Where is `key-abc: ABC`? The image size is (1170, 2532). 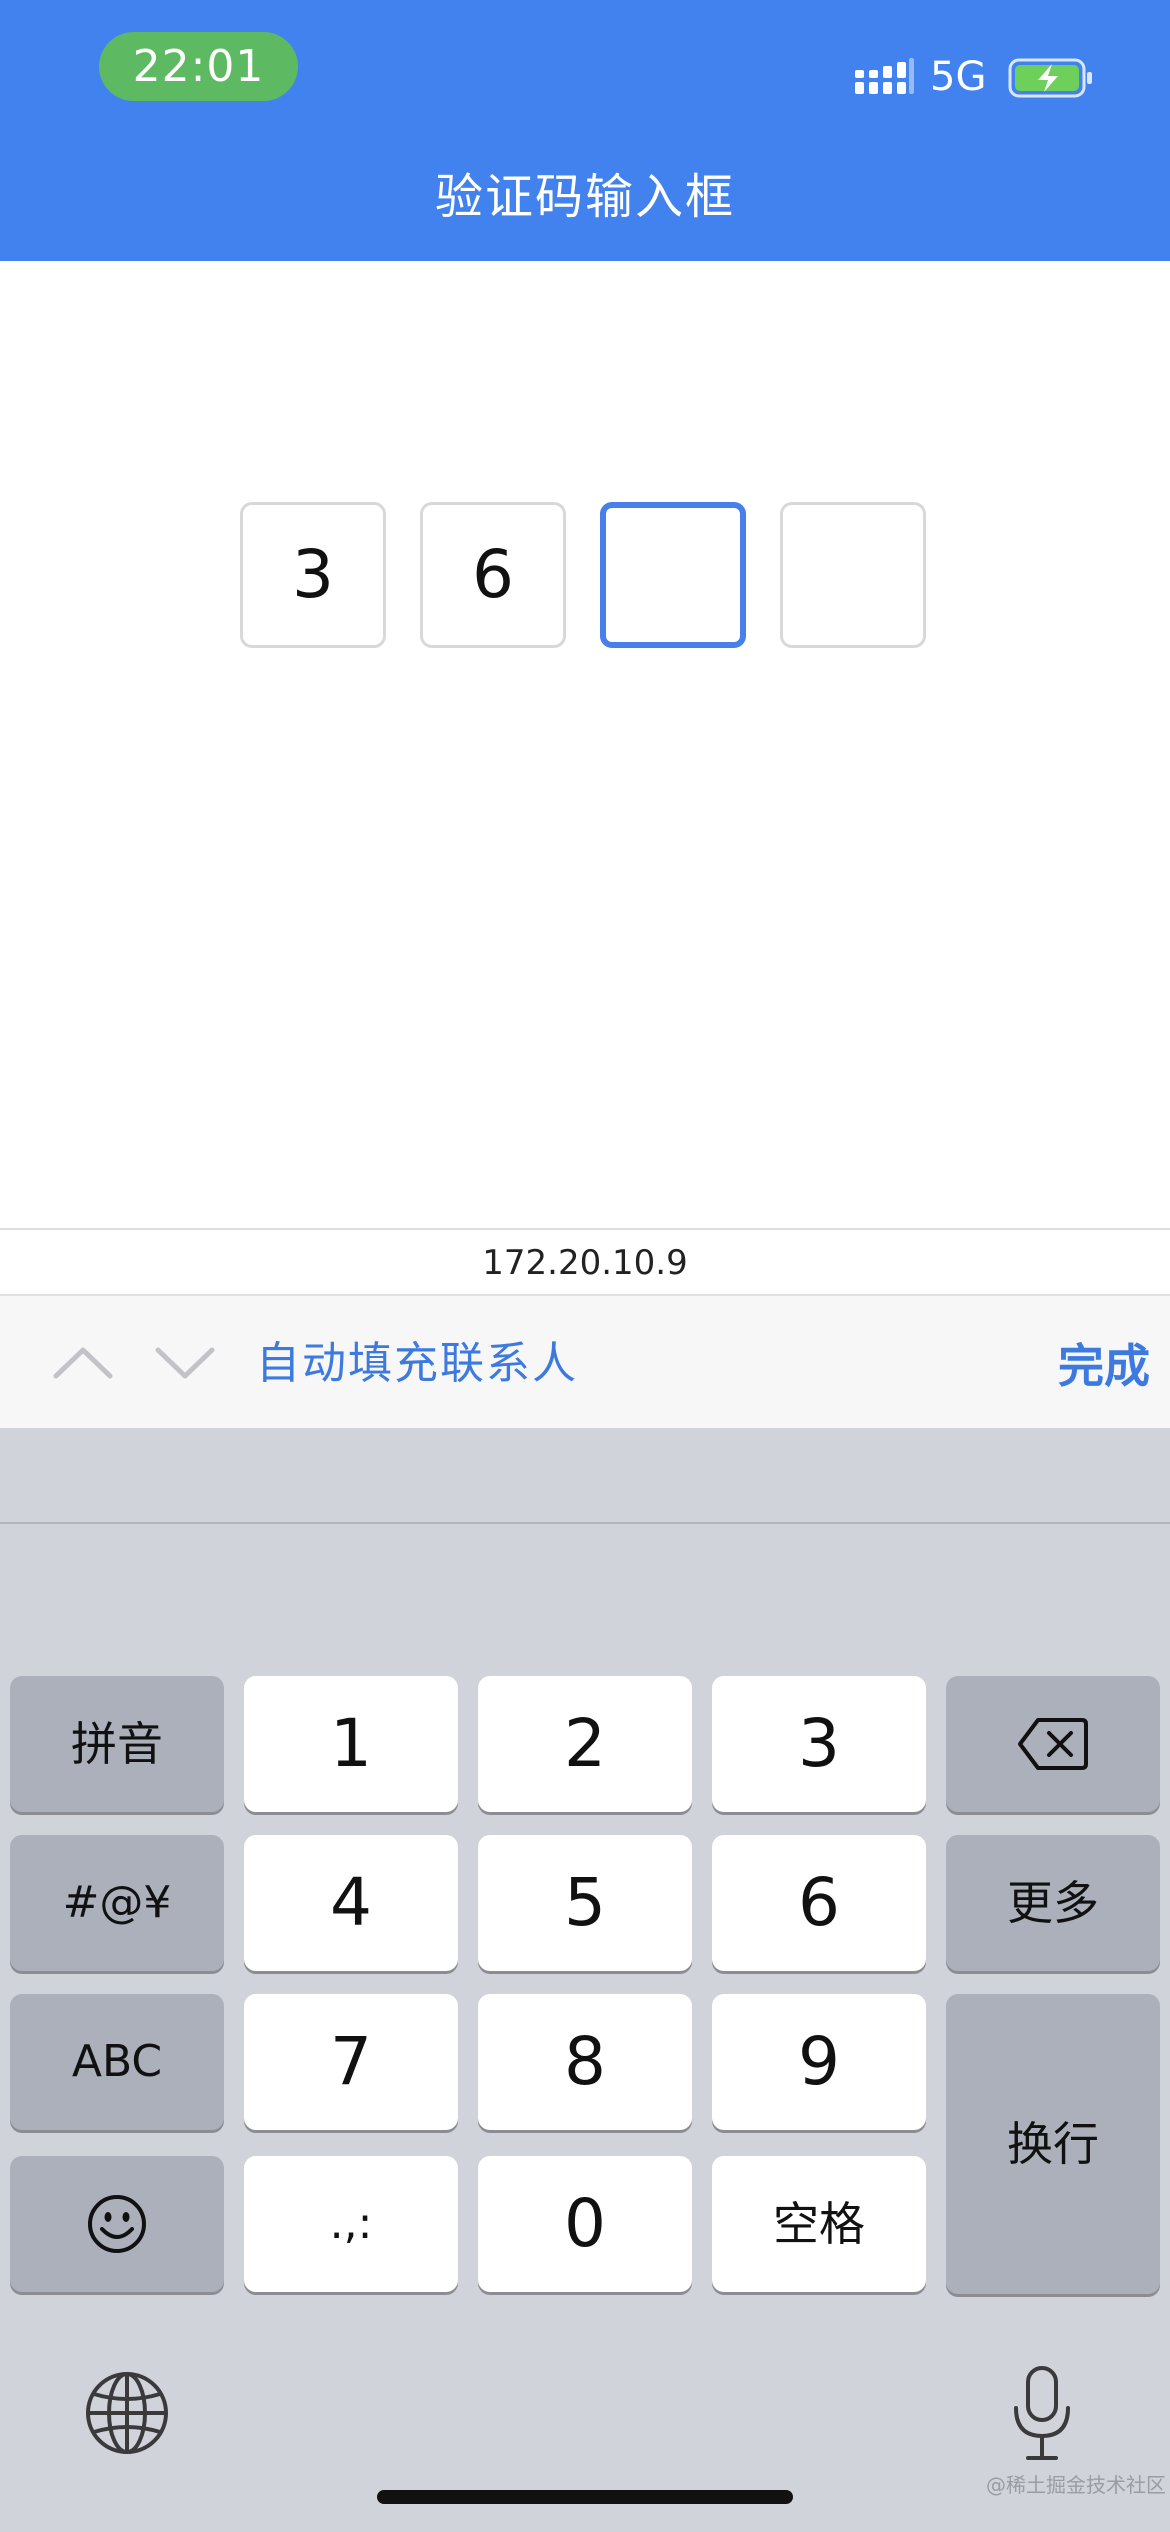 key-abc: ABC is located at coordinates (117, 2062).